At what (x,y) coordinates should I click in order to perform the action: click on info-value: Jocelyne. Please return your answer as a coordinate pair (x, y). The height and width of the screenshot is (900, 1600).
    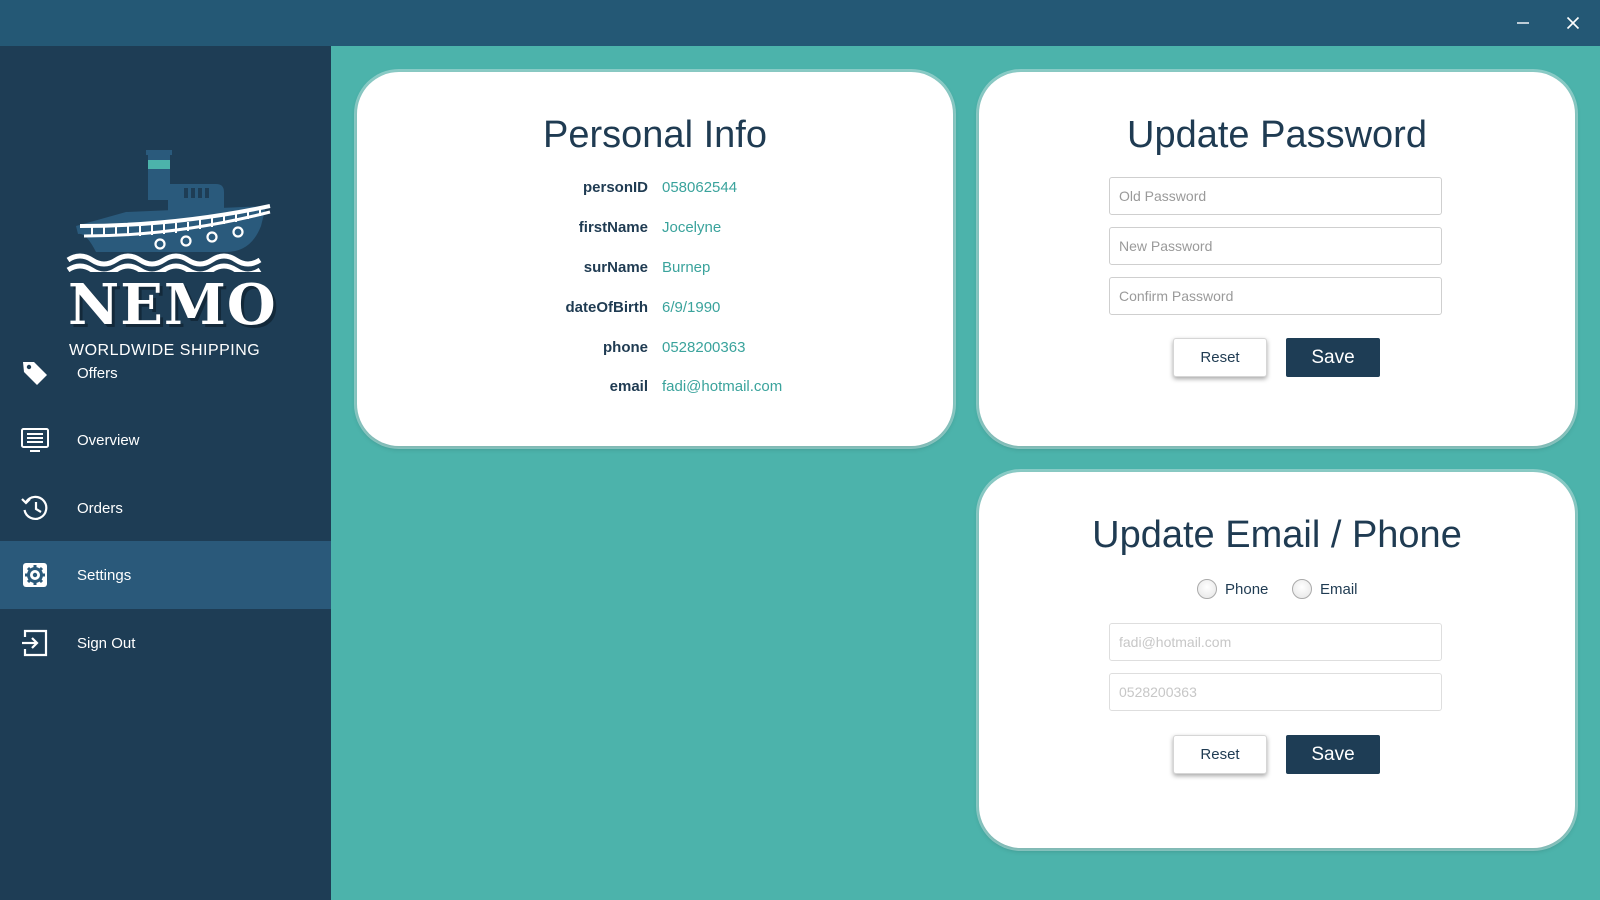
    Looking at the image, I should click on (692, 227).